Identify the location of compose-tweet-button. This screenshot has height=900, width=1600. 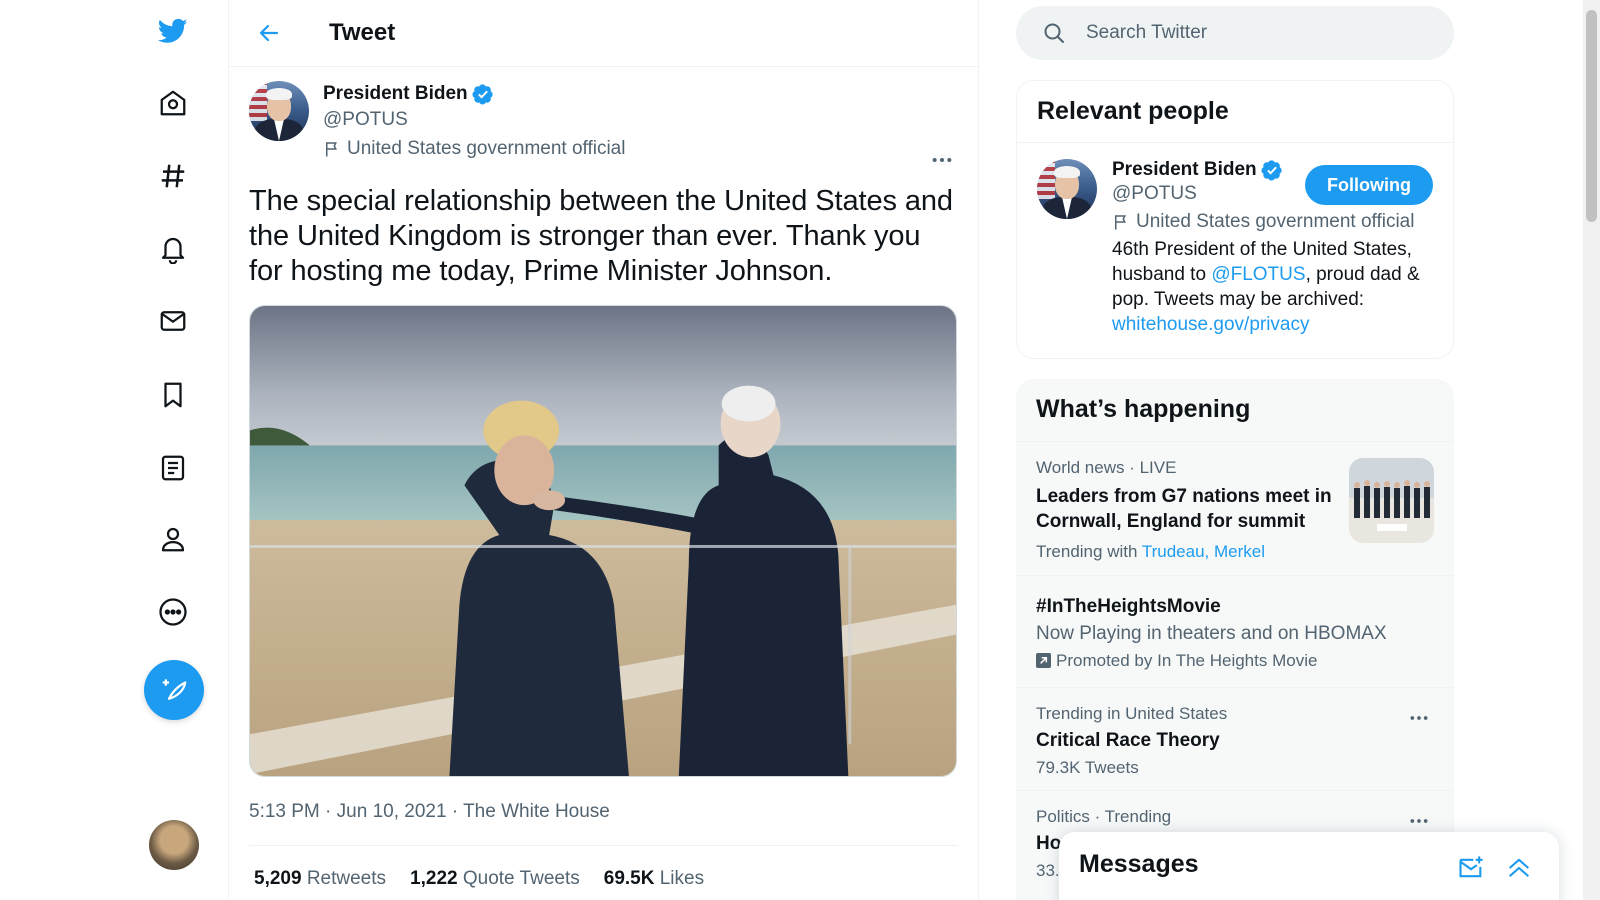
(174, 690).